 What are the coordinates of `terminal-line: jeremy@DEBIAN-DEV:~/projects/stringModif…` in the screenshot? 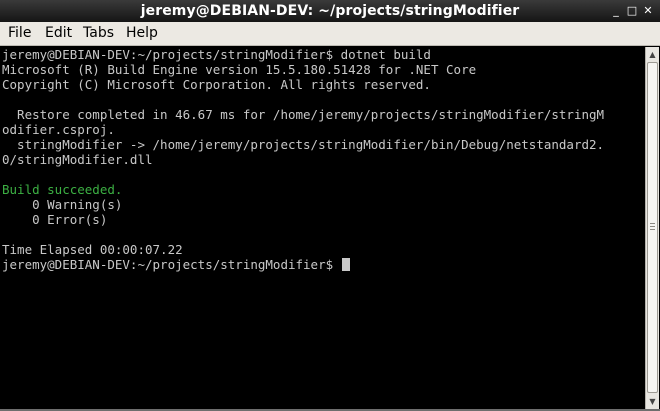 It's located at (216, 54).